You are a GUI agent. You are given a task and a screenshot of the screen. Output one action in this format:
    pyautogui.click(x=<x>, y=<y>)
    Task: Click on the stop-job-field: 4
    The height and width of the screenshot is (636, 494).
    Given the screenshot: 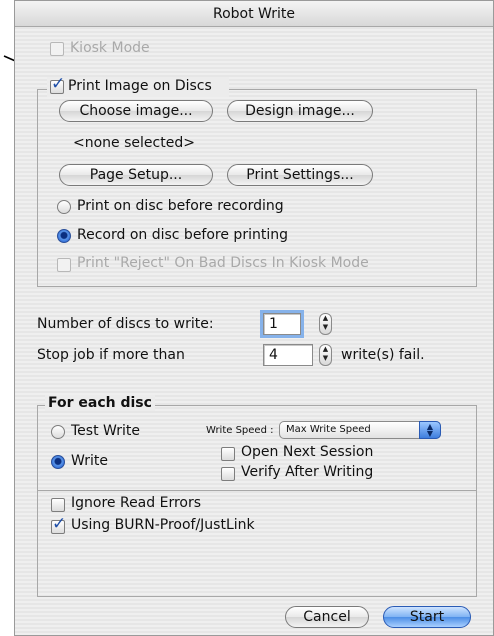 What is the action you would take?
    pyautogui.click(x=288, y=355)
    